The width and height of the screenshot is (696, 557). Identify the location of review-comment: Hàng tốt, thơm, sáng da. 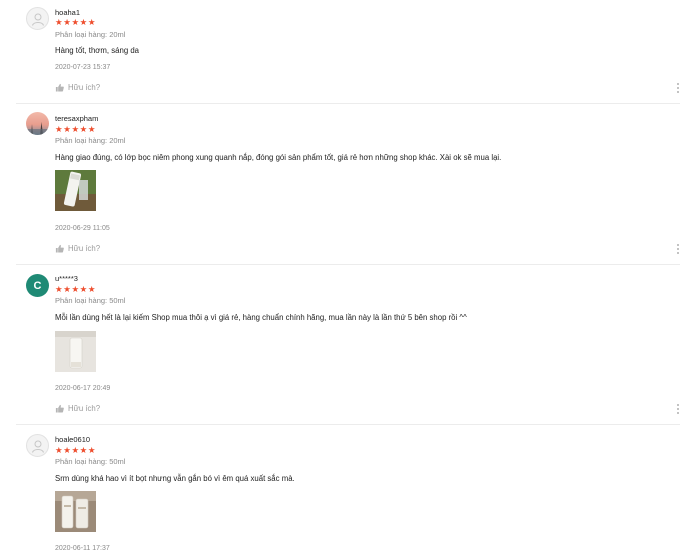
(97, 50).